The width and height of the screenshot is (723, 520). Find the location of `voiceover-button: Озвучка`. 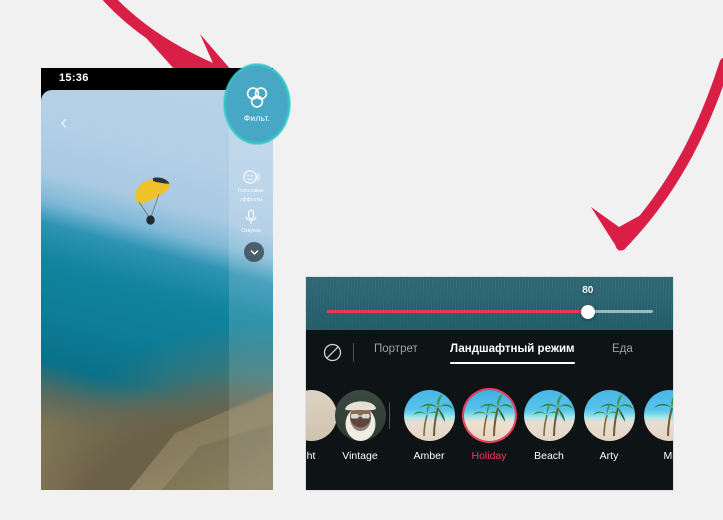

voiceover-button: Озвучка is located at coordinates (251, 221).